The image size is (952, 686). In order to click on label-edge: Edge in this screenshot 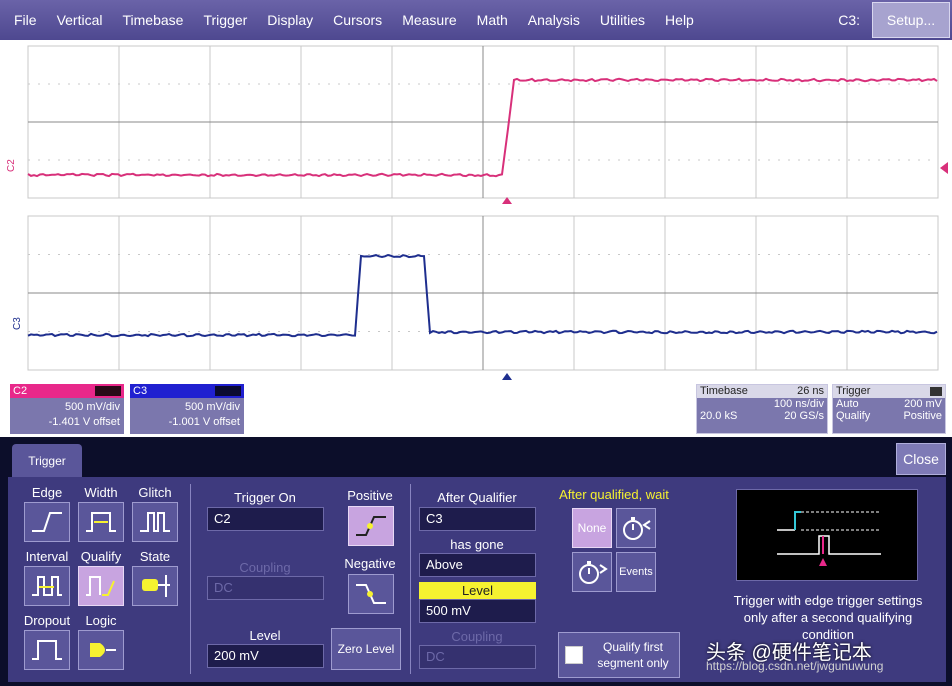, I will do `click(47, 492)`.